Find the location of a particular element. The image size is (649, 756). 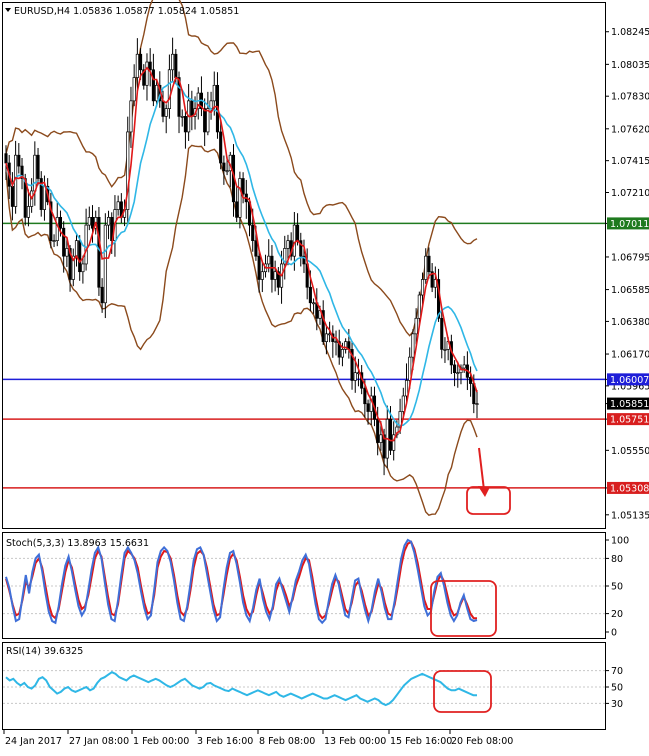

price-tick-label: 1.06170 is located at coordinates (630, 355).